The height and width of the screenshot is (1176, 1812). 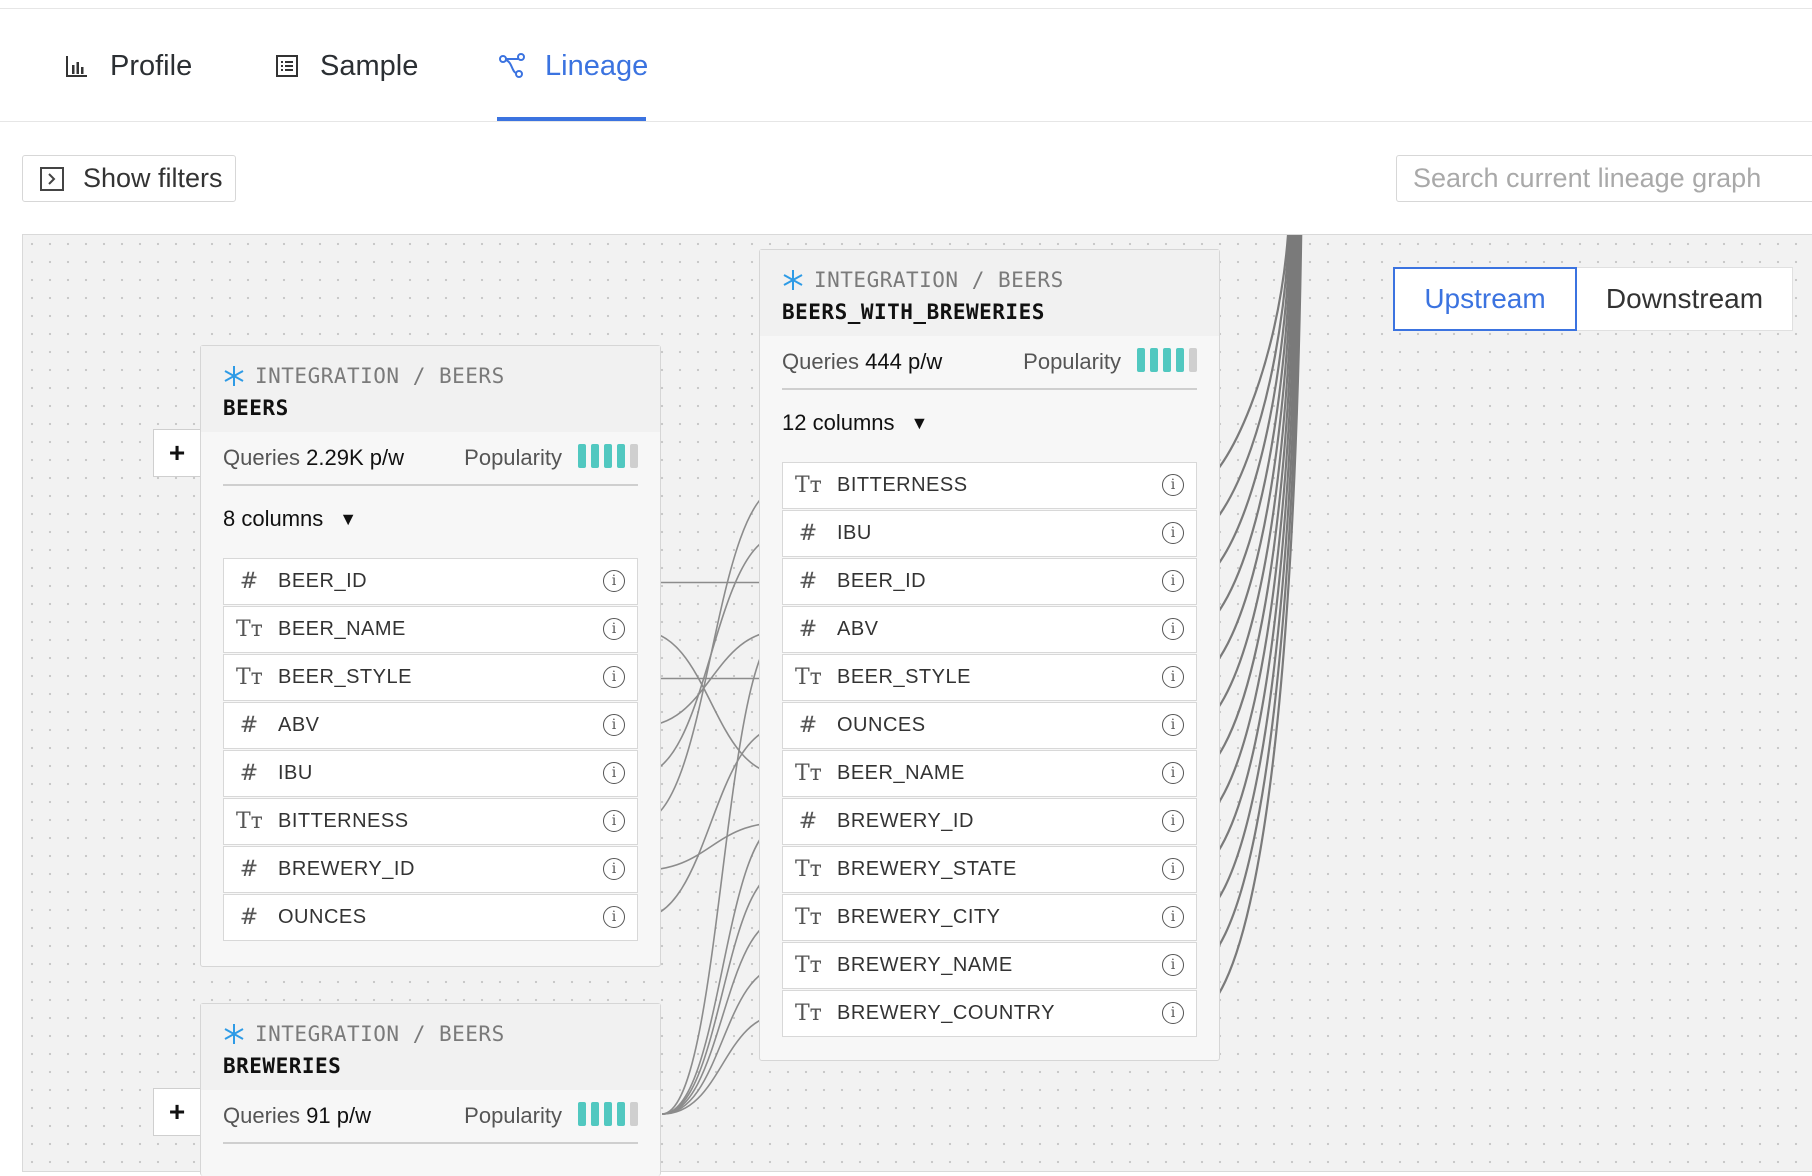 What do you see at coordinates (989, 423) in the screenshot?
I see `columns-toggle: 12 columns ▼` at bounding box center [989, 423].